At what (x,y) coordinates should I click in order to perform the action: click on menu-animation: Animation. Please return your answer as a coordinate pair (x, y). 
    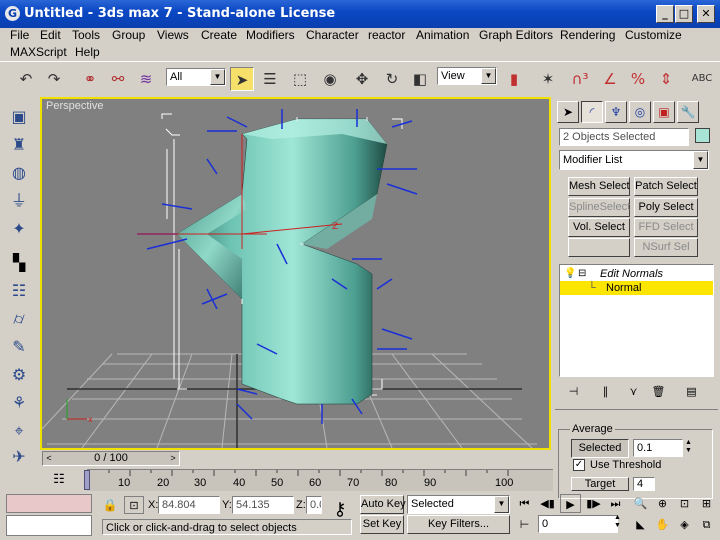
    Looking at the image, I should click on (442, 35).